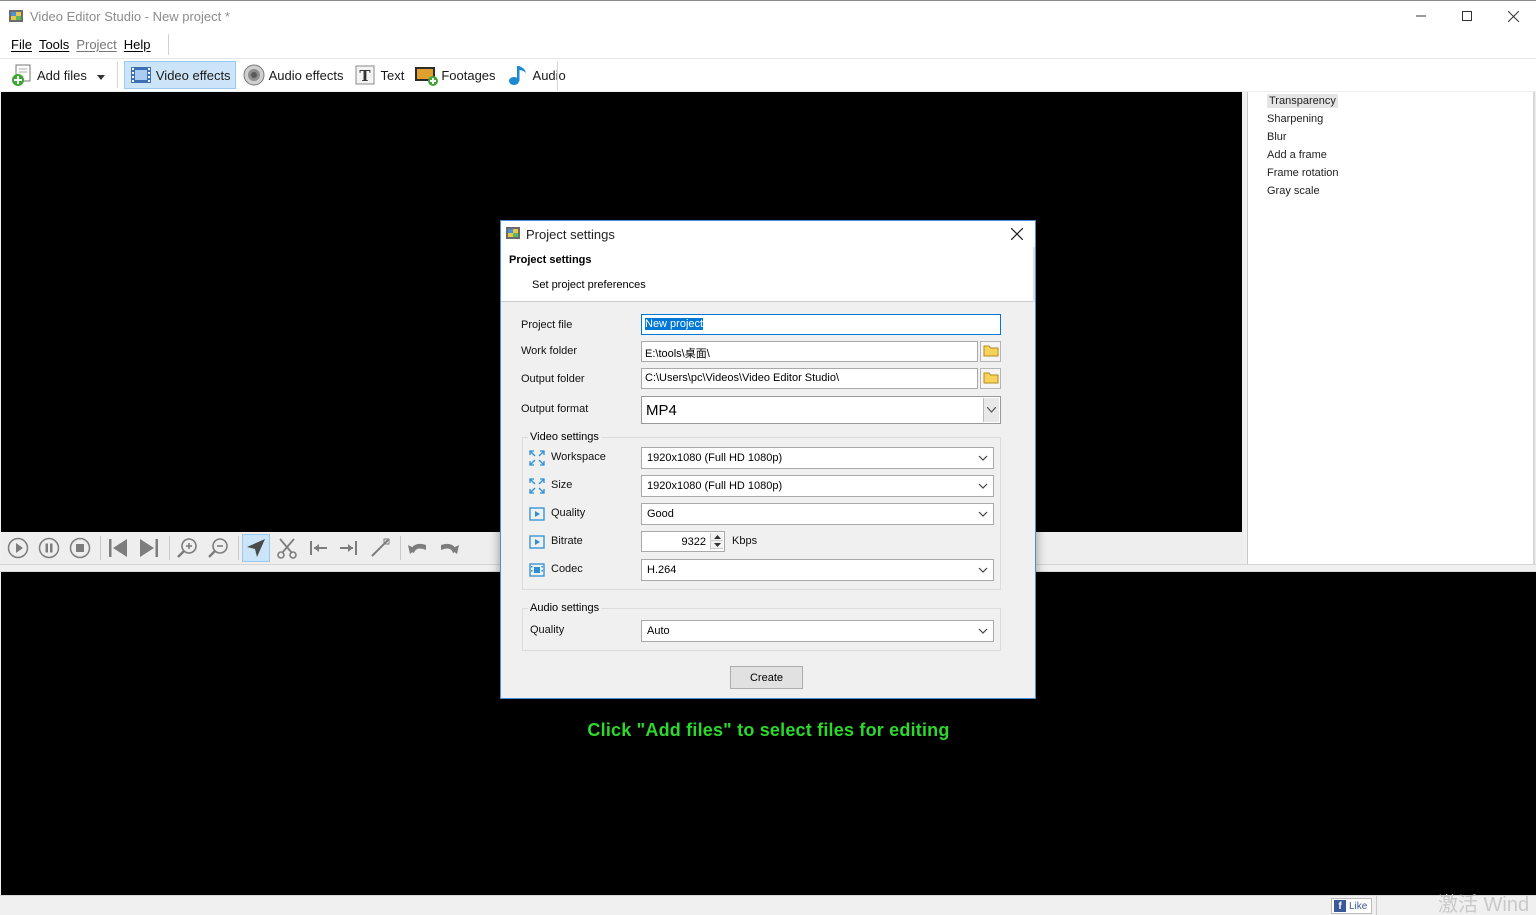 Image resolution: width=1536 pixels, height=915 pixels. Describe the element at coordinates (768, 274) in the screenshot. I see `dialog-header: Project settings Set project preferences` at that location.